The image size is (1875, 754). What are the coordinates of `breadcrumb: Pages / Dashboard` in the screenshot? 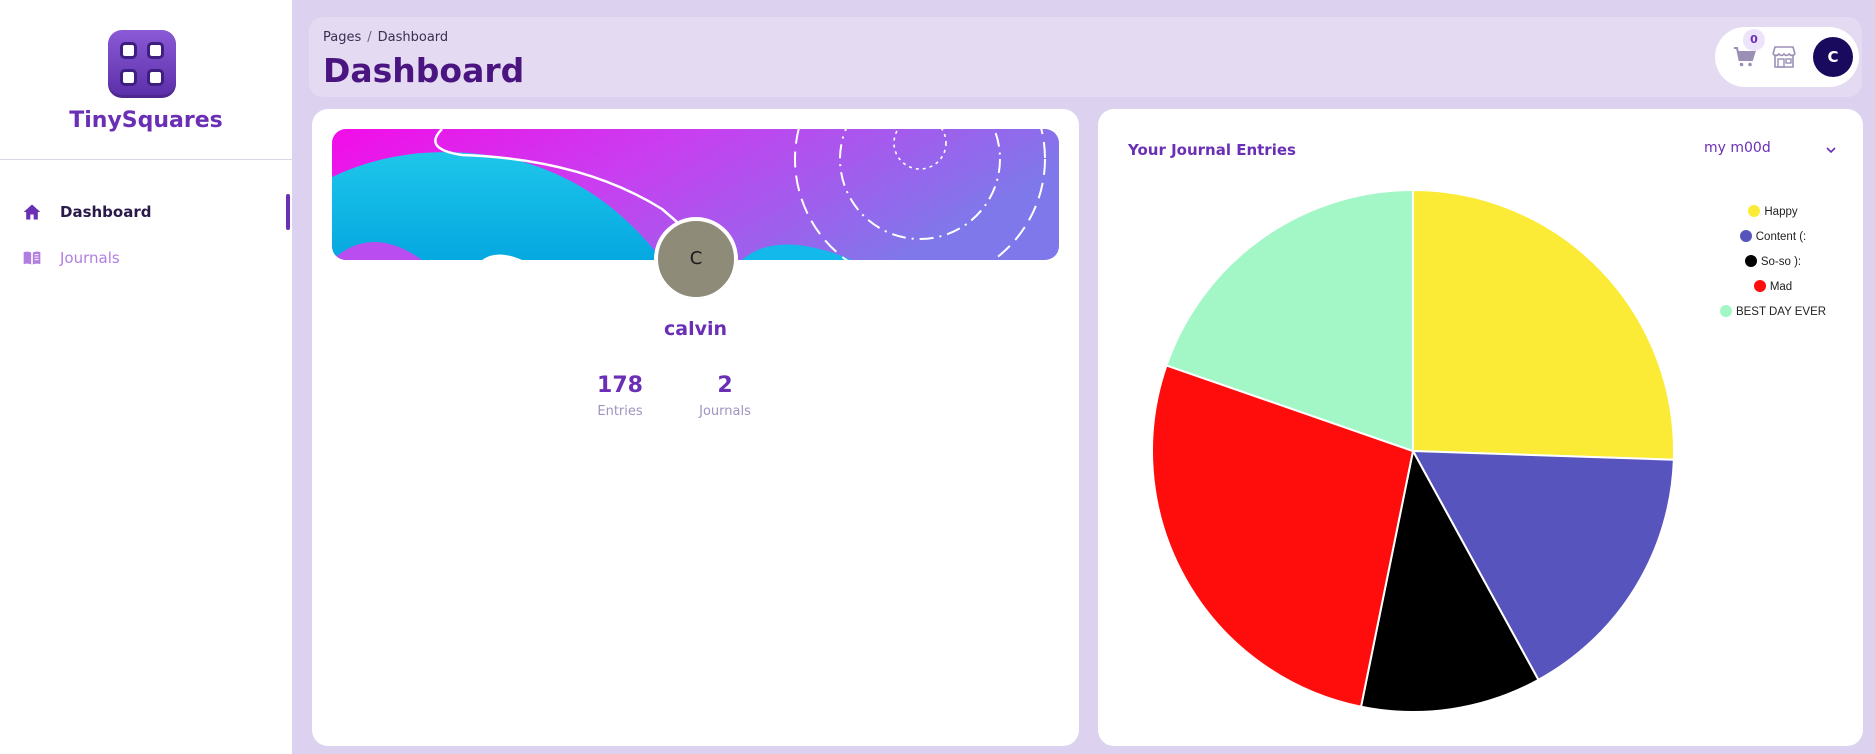 It's located at (385, 37).